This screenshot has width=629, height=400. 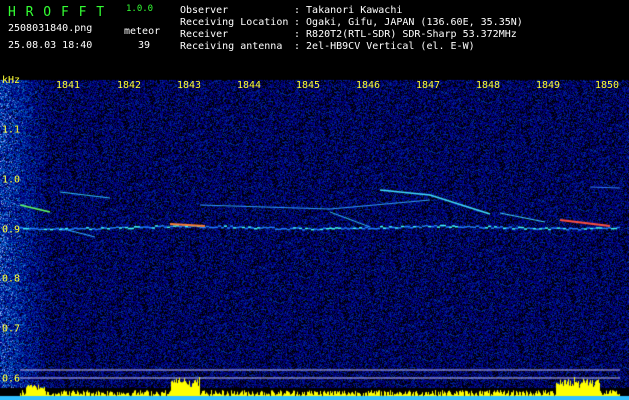 What do you see at coordinates (11, 230) in the screenshot?
I see `y-tick: 0.9` at bounding box center [11, 230].